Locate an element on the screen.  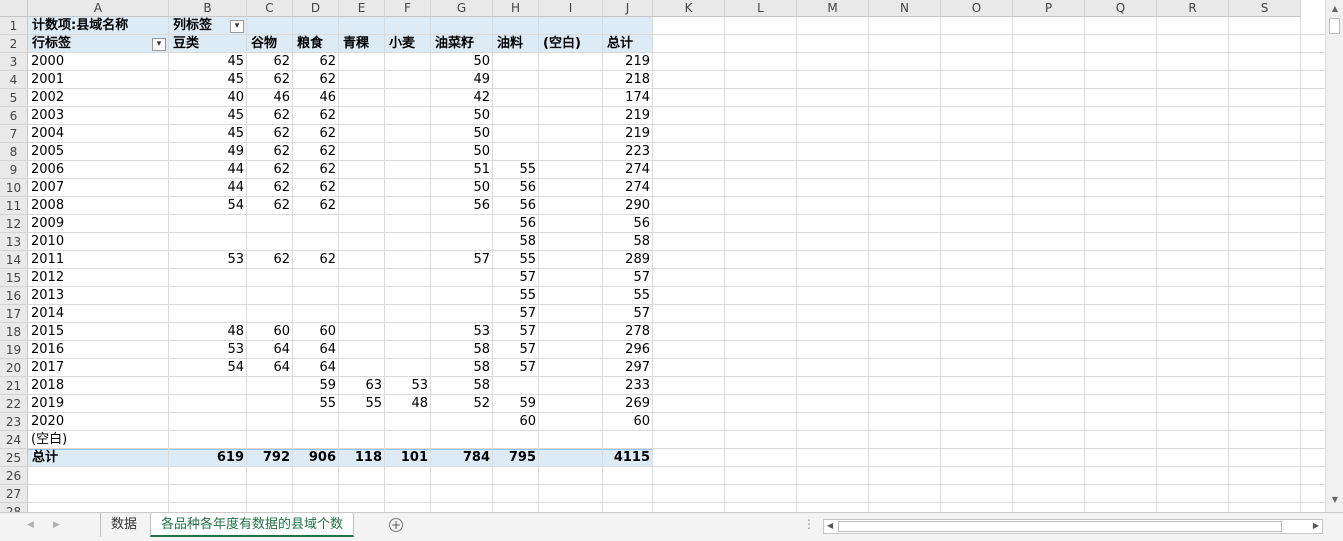
column-header-o: O is located at coordinates (977, 8).